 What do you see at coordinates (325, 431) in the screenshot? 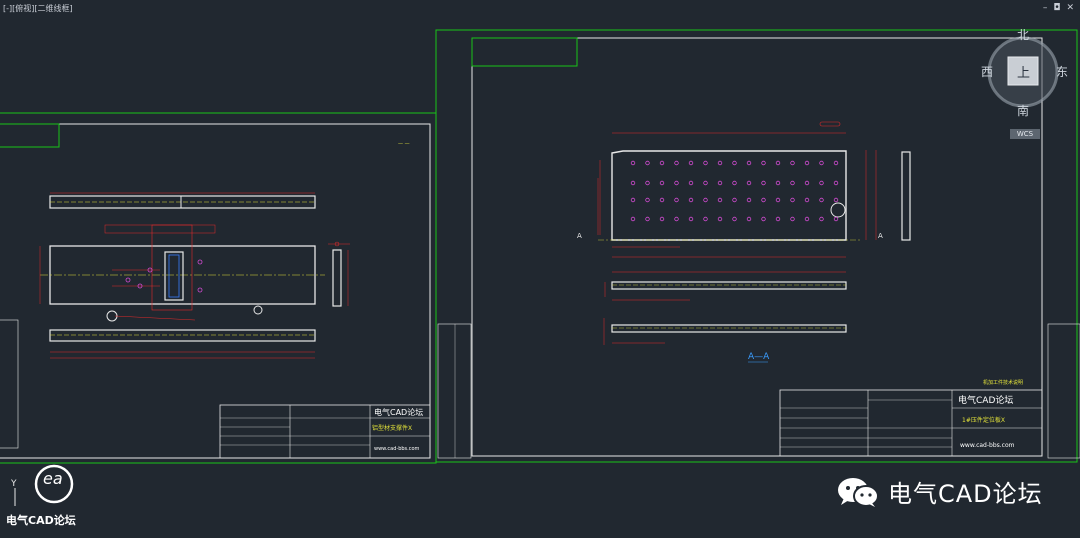
I see `left-title-block: 电气CAD论坛 铝型材支撑件X www.cad-bbs.com` at bounding box center [325, 431].